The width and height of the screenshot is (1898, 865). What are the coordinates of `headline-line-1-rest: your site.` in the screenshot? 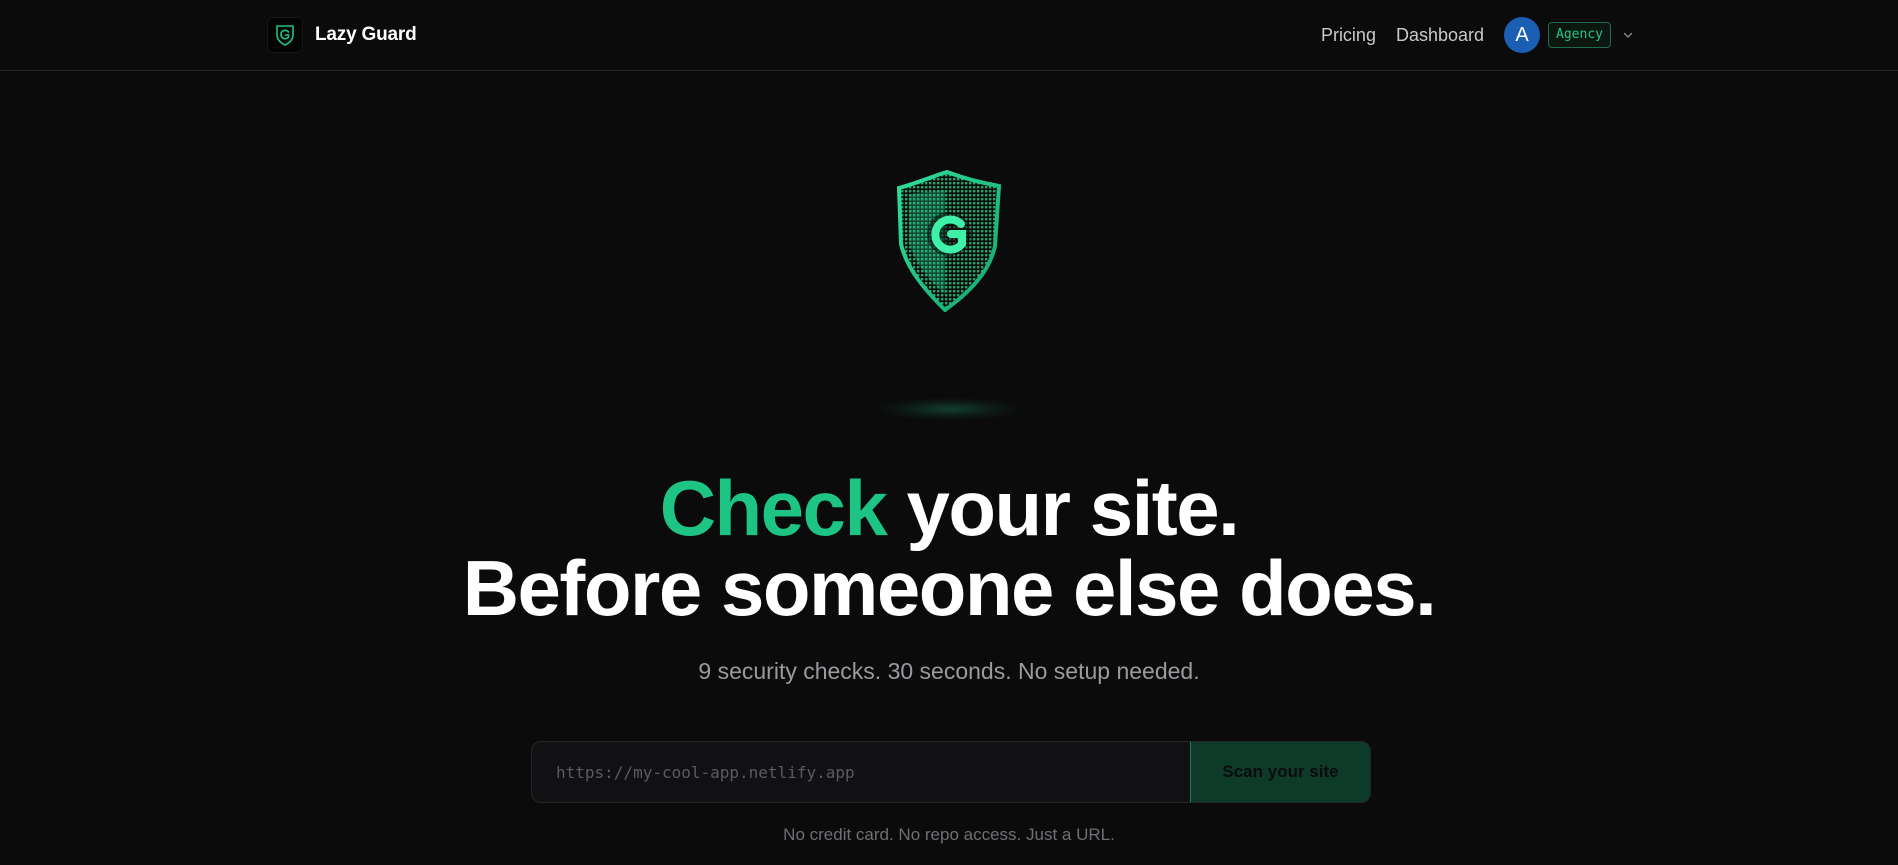 It's located at (1062, 508).